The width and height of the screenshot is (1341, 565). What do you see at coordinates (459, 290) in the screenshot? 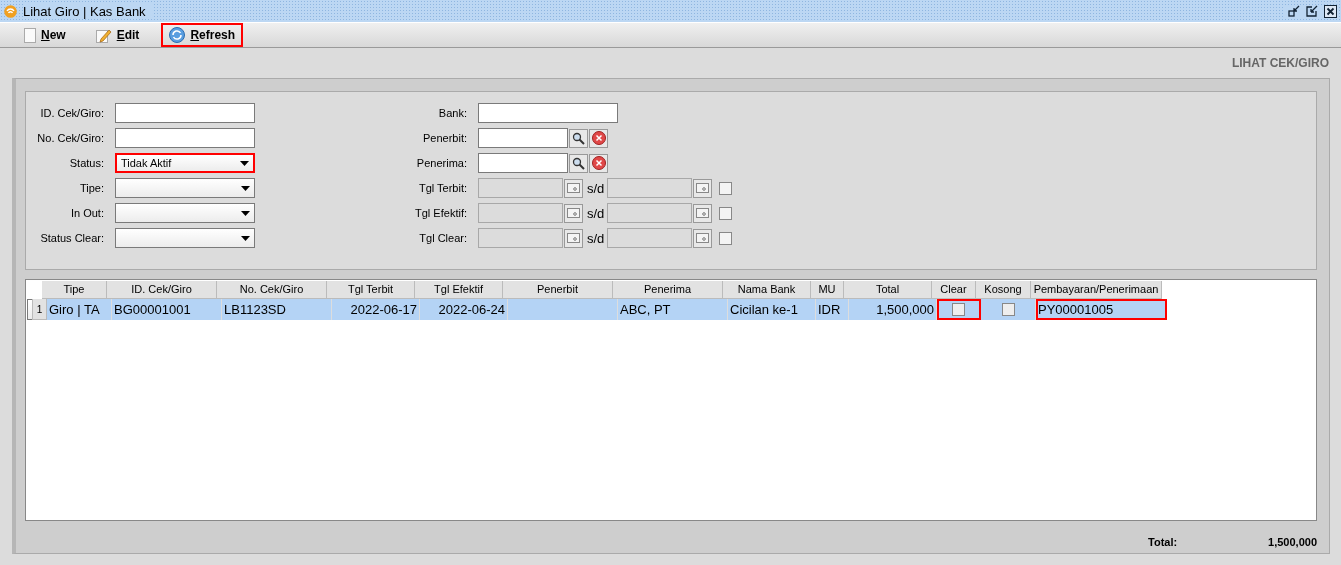
I see `column-header: Tgl Efektif` at bounding box center [459, 290].